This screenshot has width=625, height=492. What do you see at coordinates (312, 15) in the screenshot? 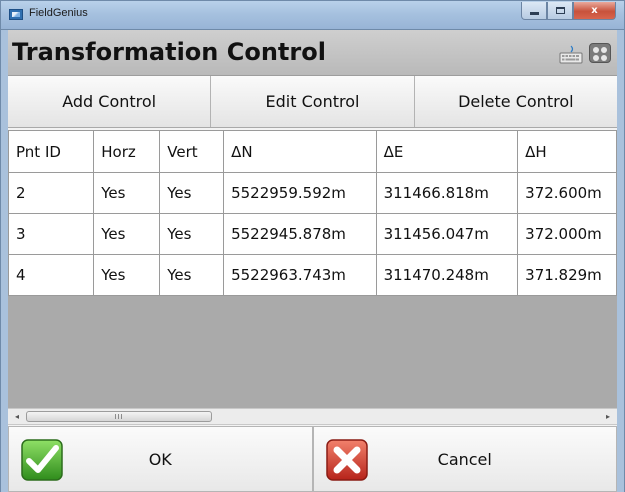
I see `window-titlebar: FieldGenius x` at bounding box center [312, 15].